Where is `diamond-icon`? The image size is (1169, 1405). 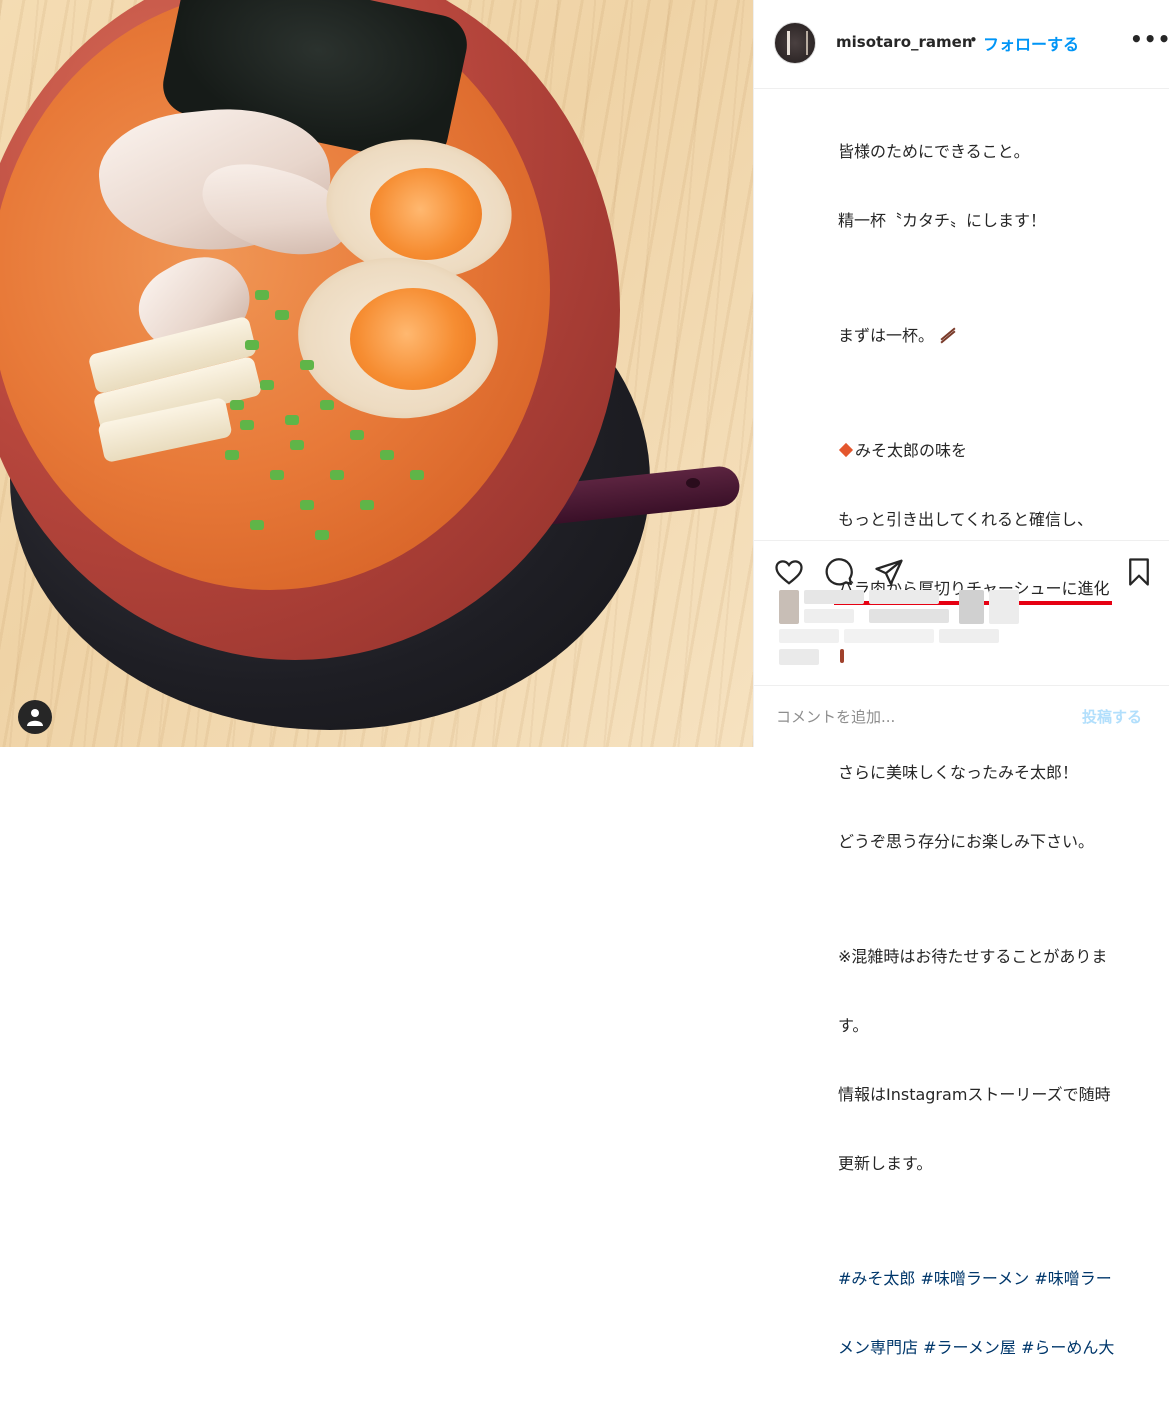
diamond-icon is located at coordinates (846, 450).